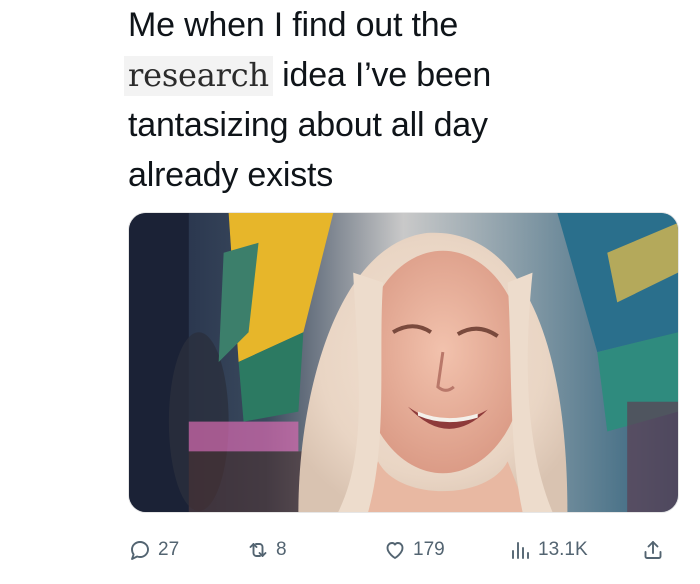 The width and height of the screenshot is (700, 584). What do you see at coordinates (258, 550) in the screenshot?
I see `repost-icon` at bounding box center [258, 550].